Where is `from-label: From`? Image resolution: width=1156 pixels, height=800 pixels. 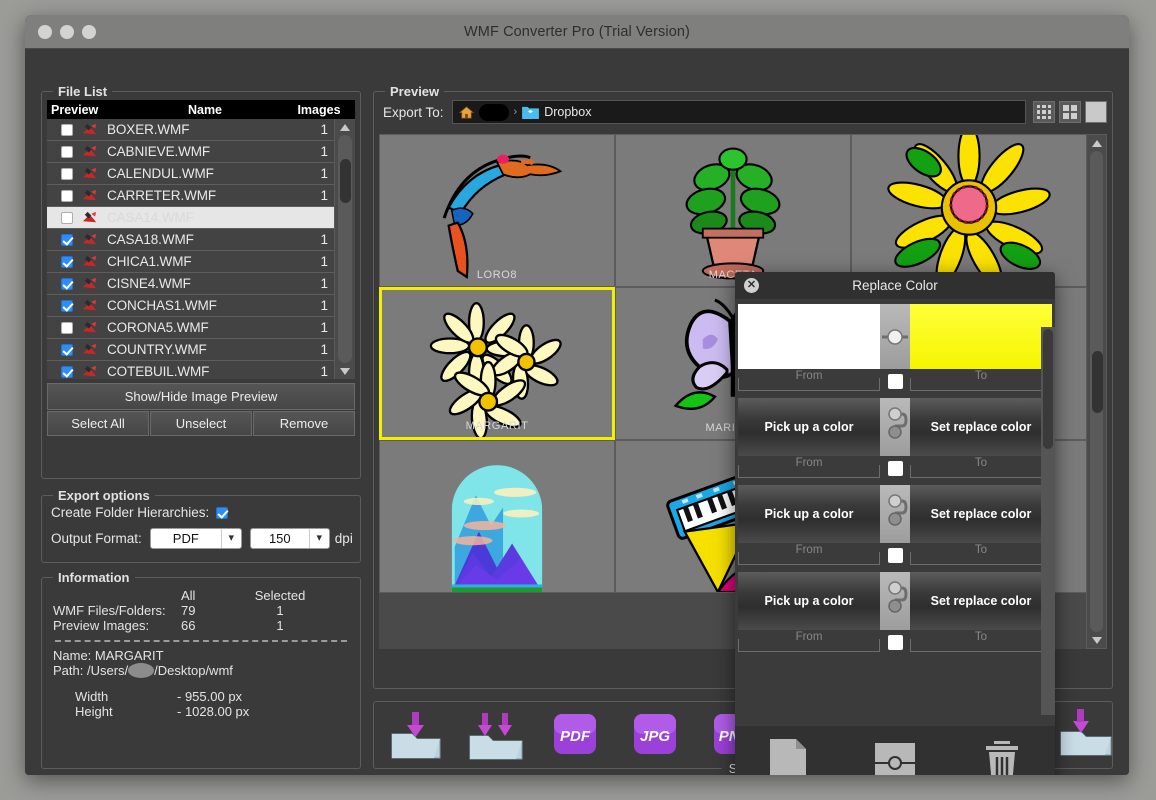
from-label: From is located at coordinates (809, 636).